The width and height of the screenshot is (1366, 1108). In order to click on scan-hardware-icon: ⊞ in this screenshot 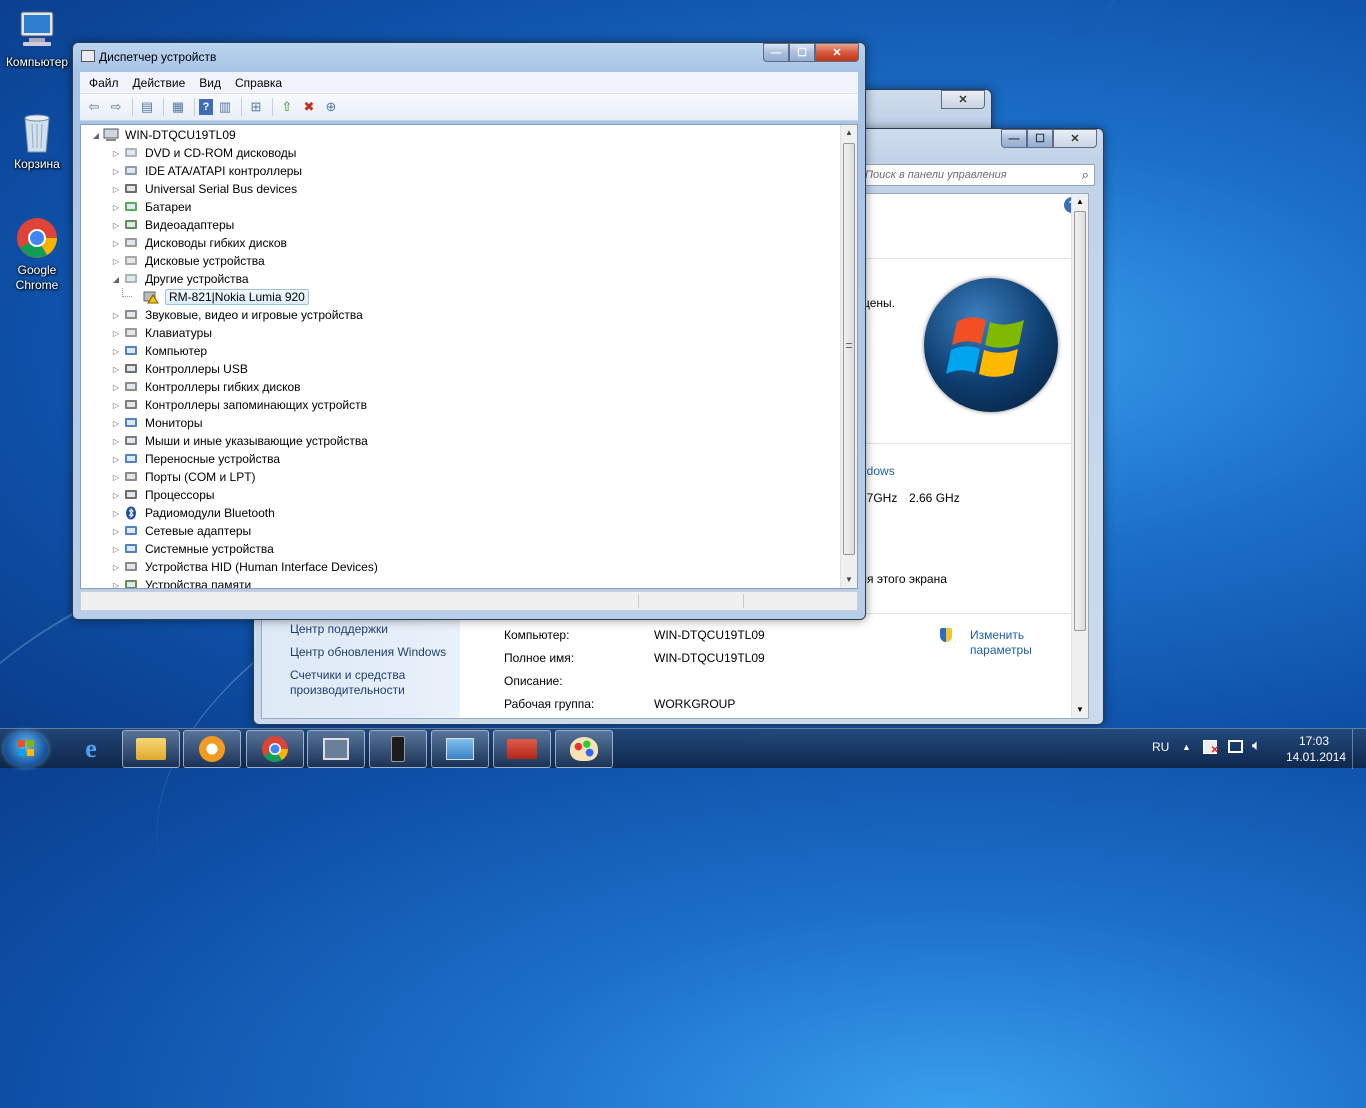, I will do `click(256, 107)`.